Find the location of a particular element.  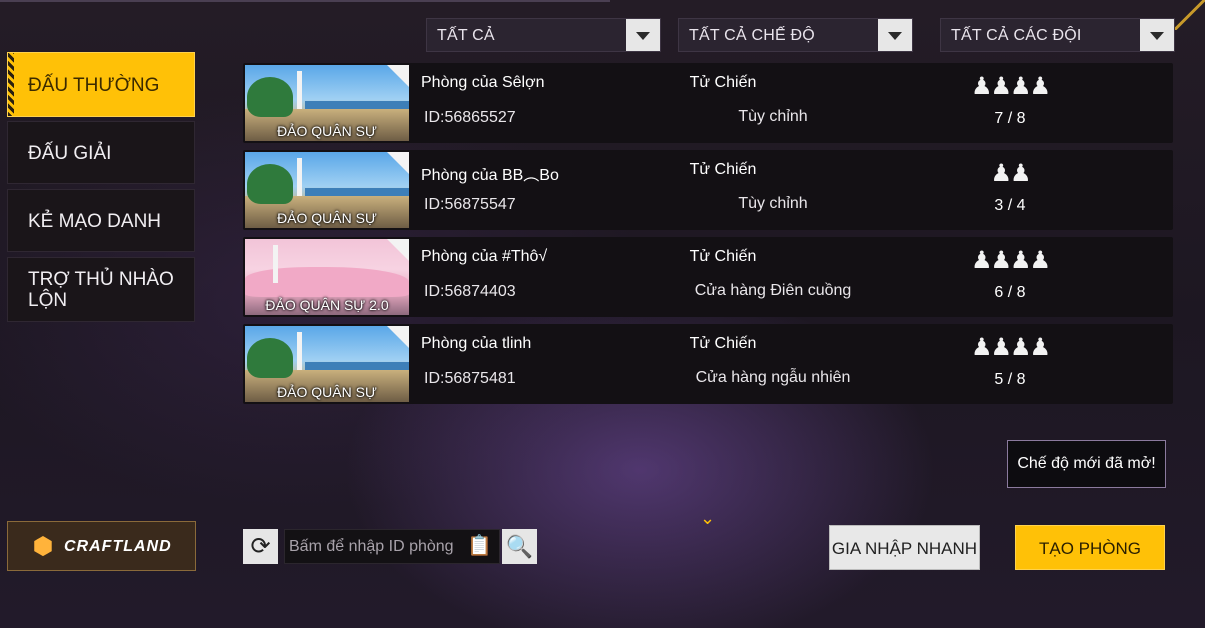

player-count: 3 / 4 is located at coordinates (1010, 205).